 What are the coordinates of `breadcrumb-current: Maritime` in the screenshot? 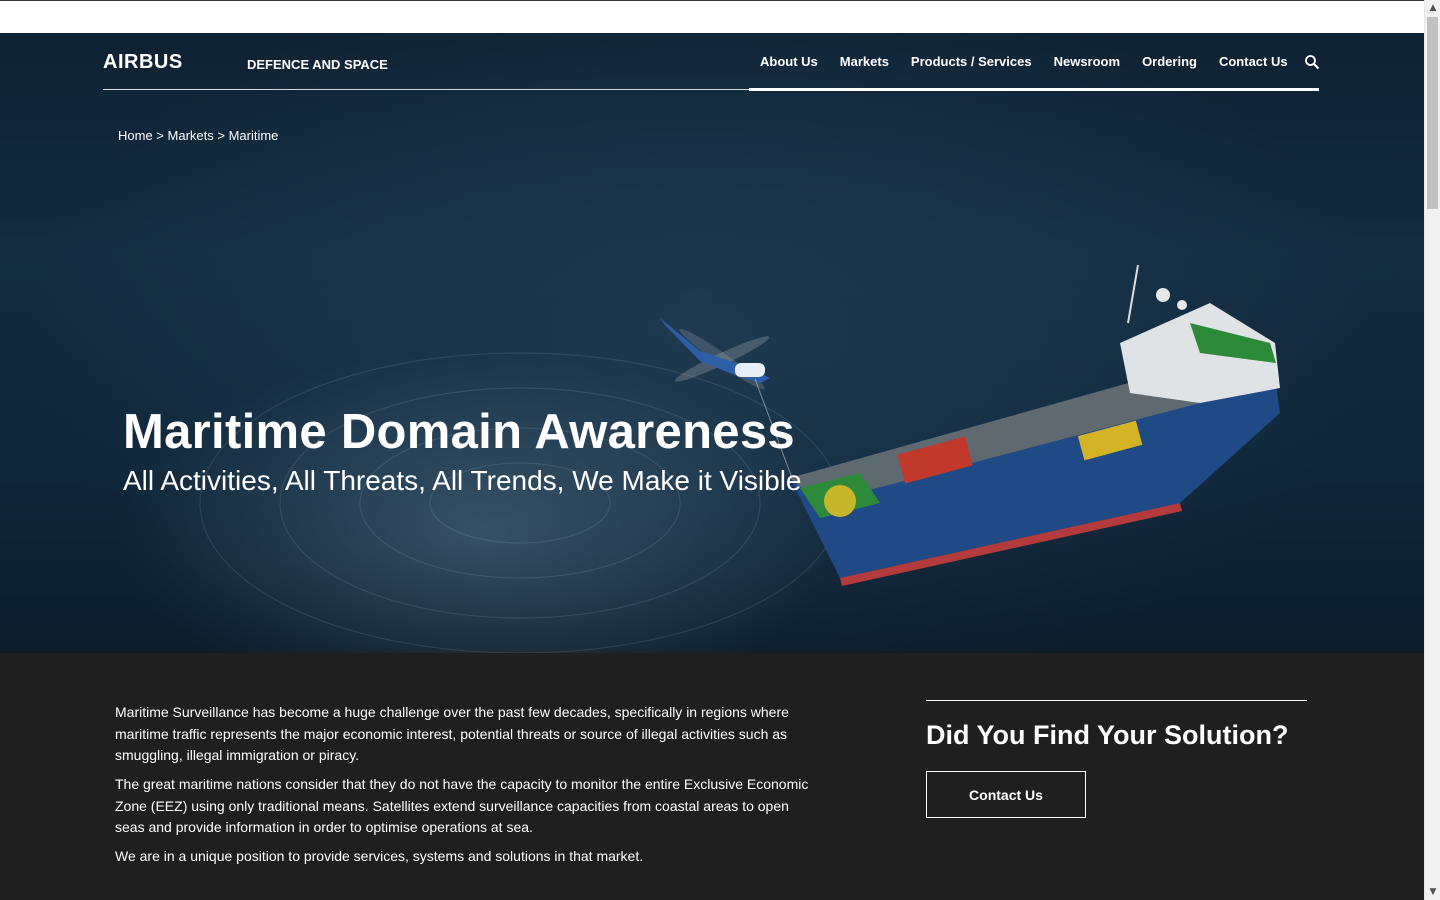 It's located at (253, 135).